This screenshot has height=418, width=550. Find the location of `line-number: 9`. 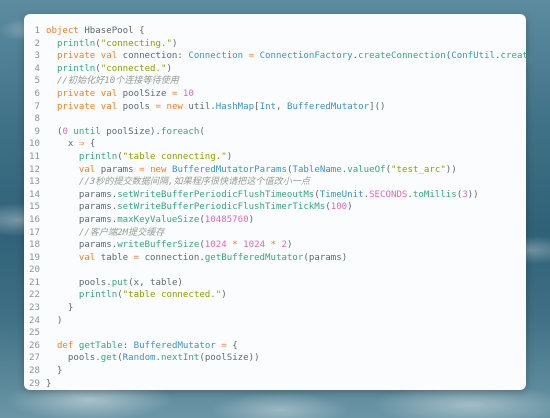

line-number: 9 is located at coordinates (37, 131).